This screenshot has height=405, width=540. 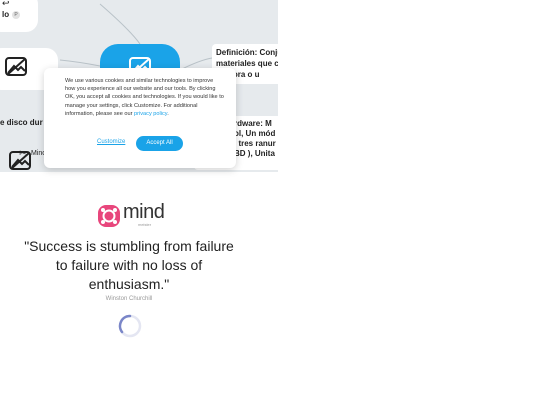 I want to click on logo-mark-icon, so click(x=109, y=216).